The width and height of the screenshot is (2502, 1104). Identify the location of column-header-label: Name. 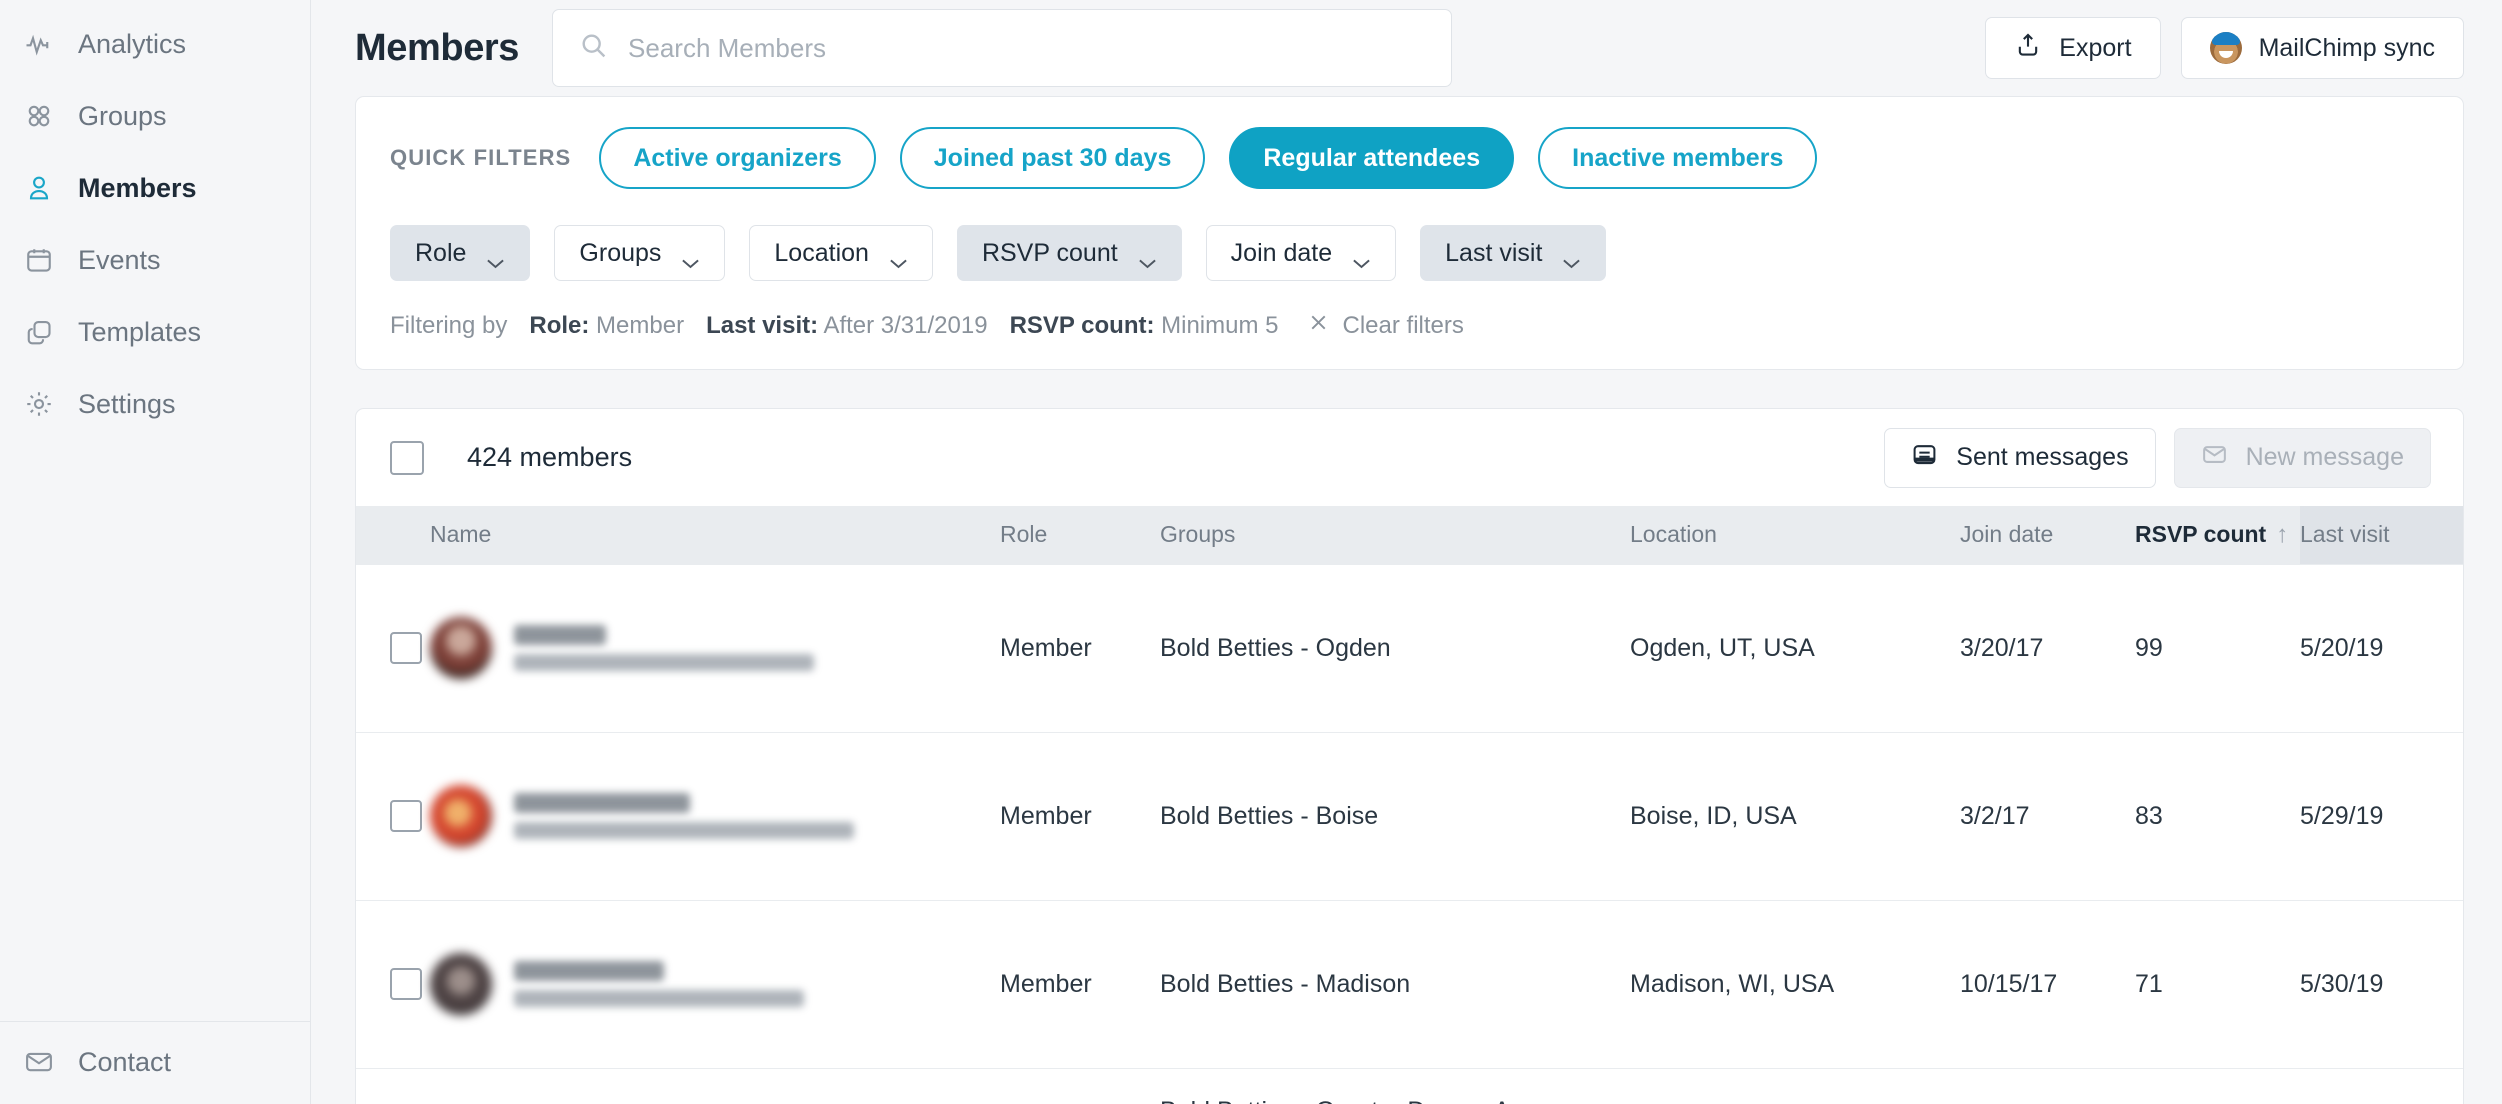
(461, 534).